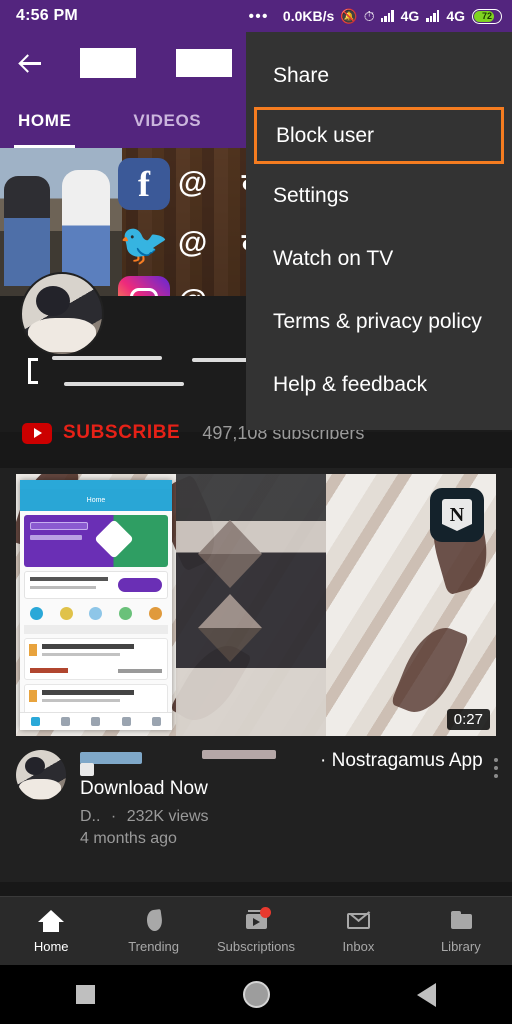 The image size is (512, 1024). Describe the element at coordinates (266, 912) in the screenshot. I see `subscriptions-badge-dot` at that location.